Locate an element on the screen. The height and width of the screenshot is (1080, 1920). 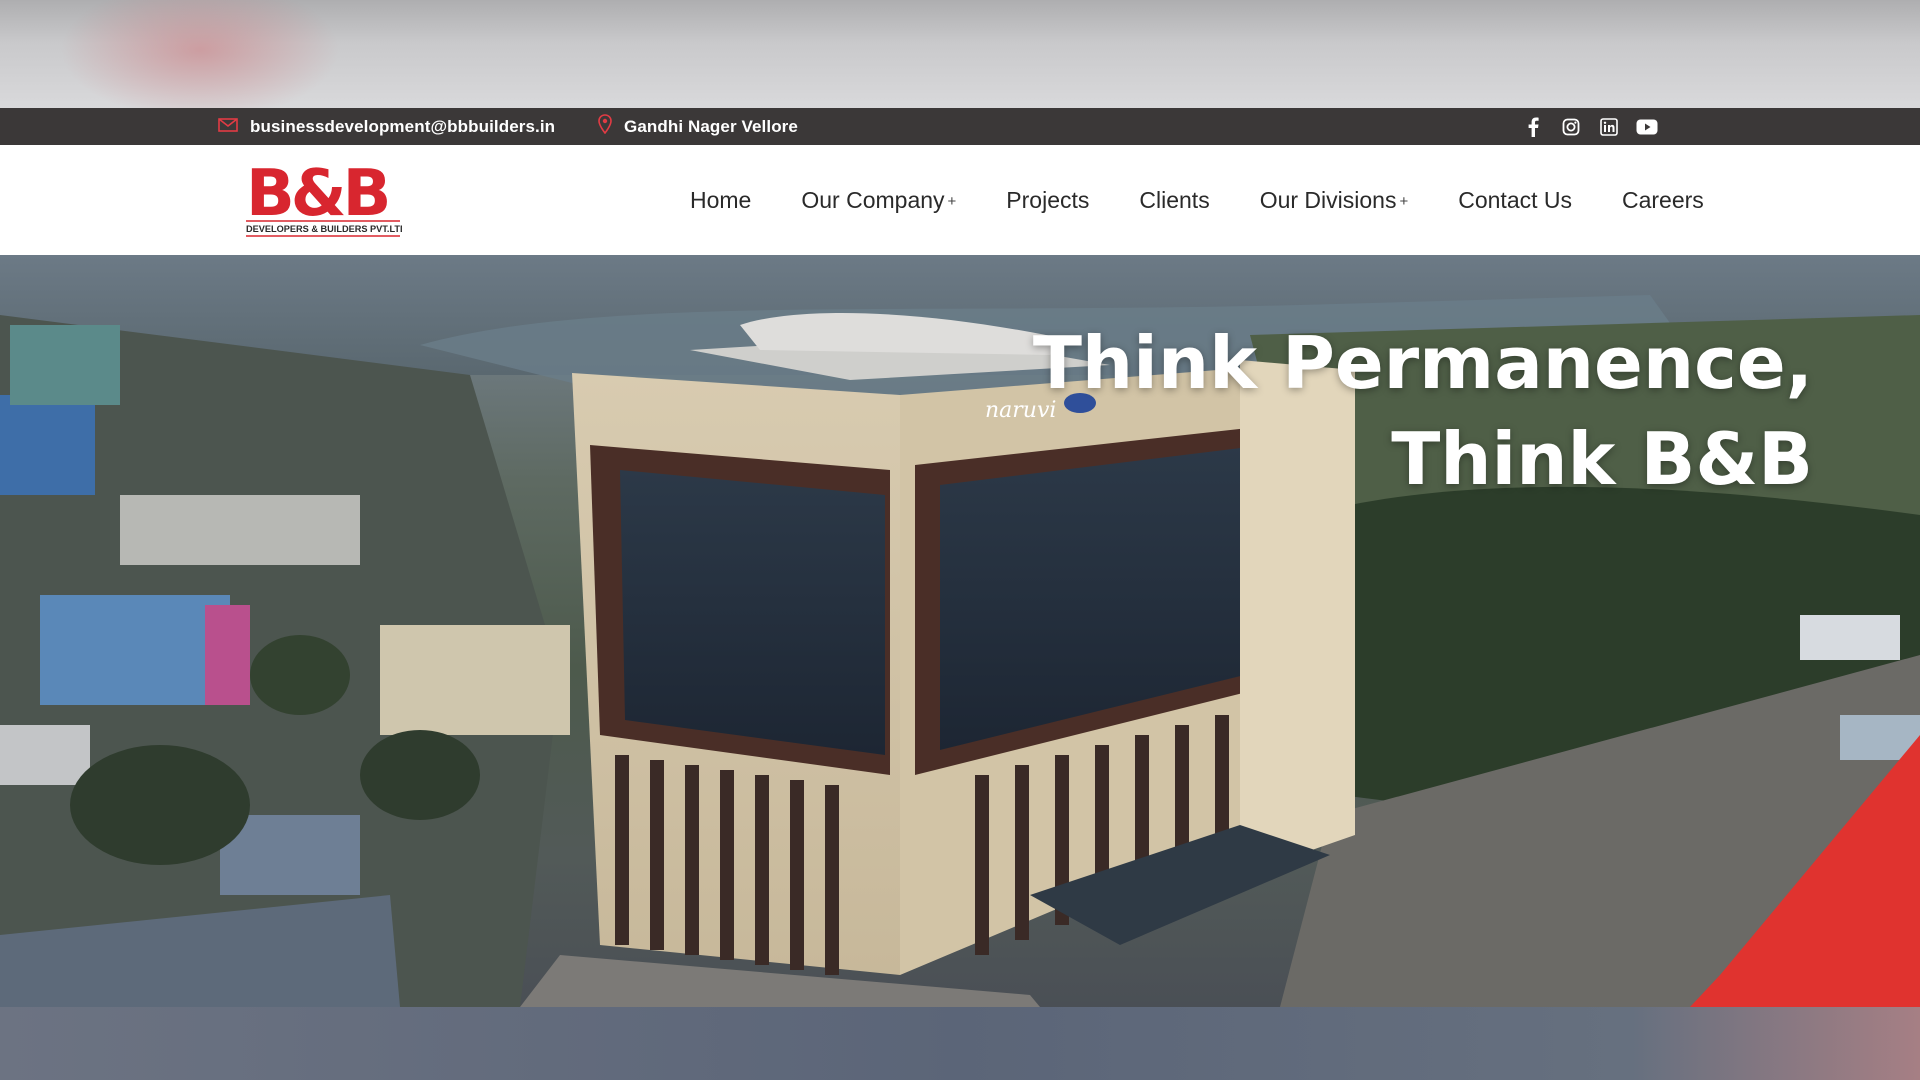
email-text: businessdevelopment@bbbuilders.in is located at coordinates (402, 127).